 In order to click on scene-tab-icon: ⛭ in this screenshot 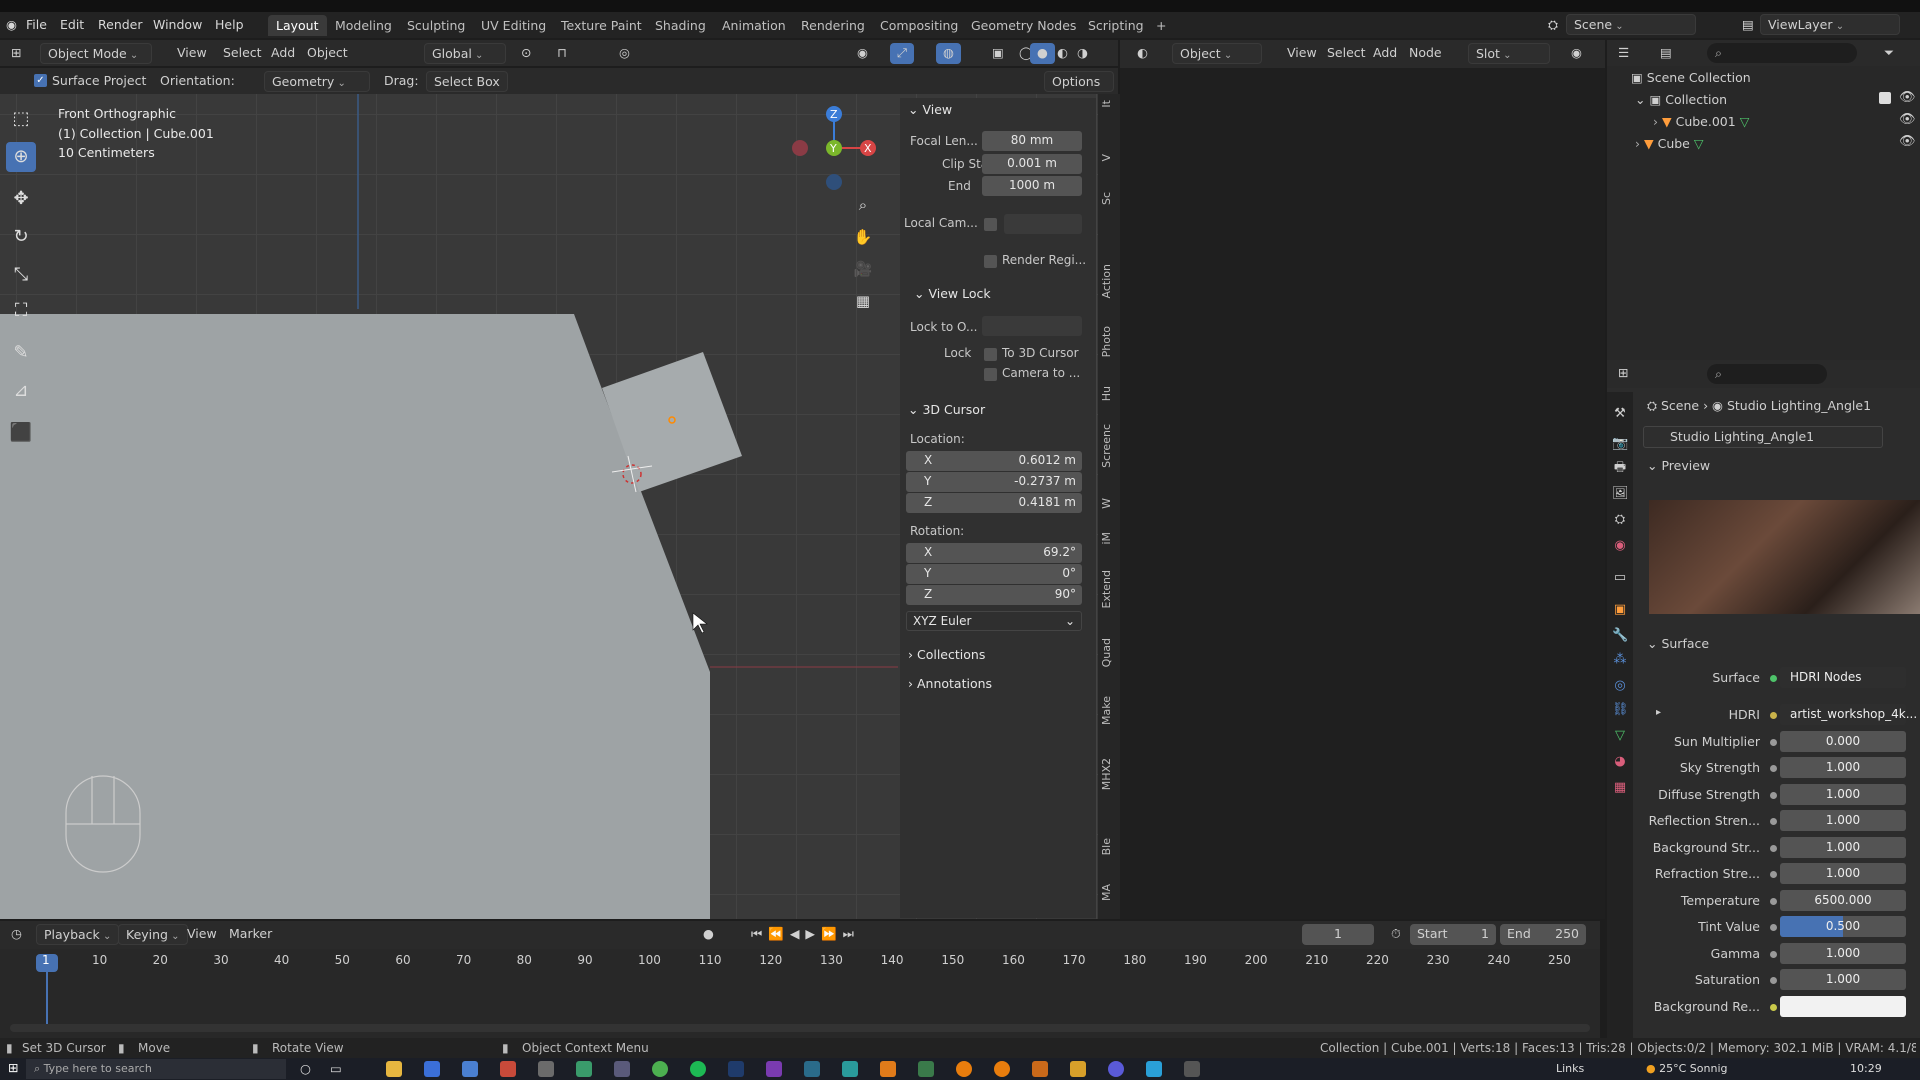, I will do `click(1620, 520)`.